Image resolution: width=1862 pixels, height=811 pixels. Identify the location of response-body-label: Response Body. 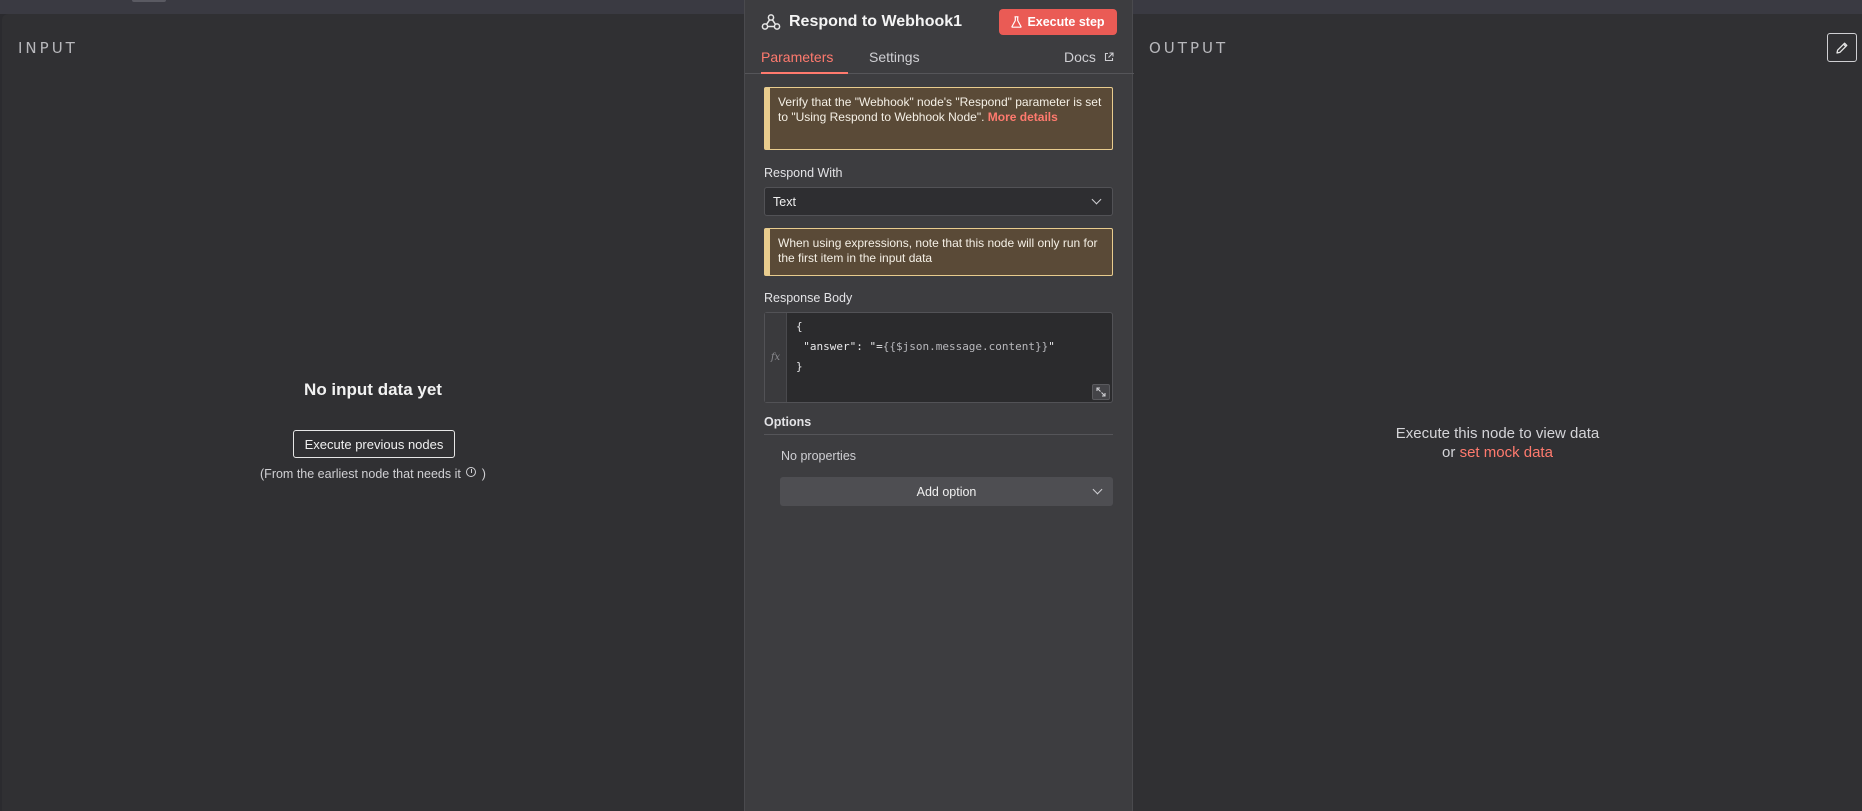
(808, 298).